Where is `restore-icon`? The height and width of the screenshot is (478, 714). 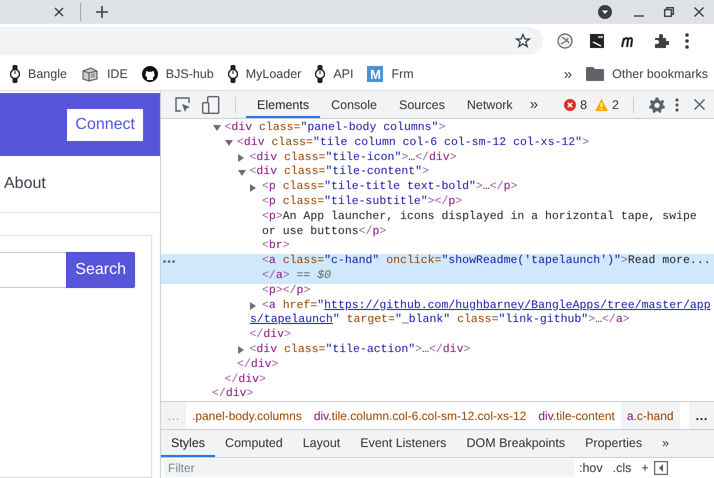
restore-icon is located at coordinates (669, 12).